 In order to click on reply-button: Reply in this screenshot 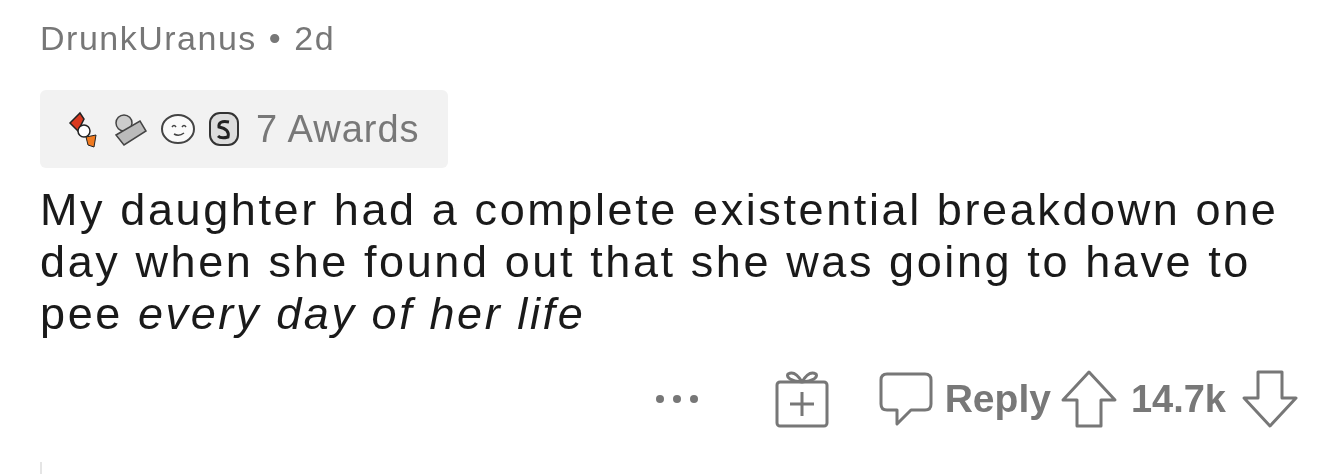, I will do `click(963, 399)`.